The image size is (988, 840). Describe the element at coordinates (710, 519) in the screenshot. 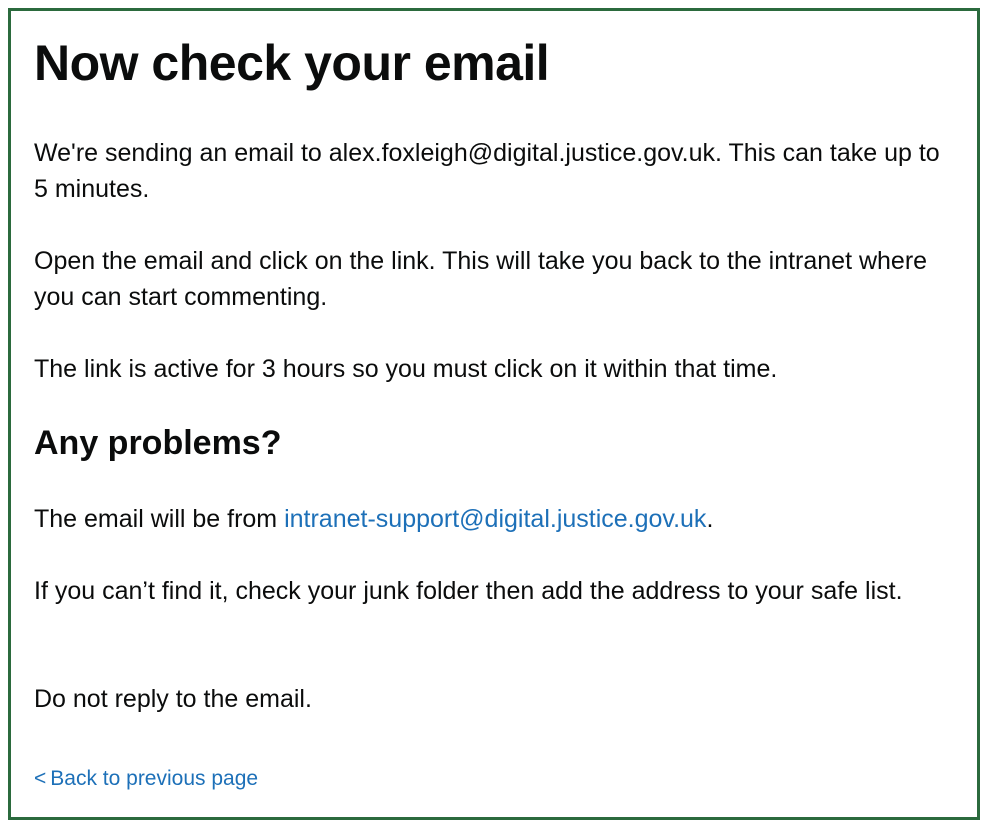

I see `sender-notice-suffix: .` at that location.